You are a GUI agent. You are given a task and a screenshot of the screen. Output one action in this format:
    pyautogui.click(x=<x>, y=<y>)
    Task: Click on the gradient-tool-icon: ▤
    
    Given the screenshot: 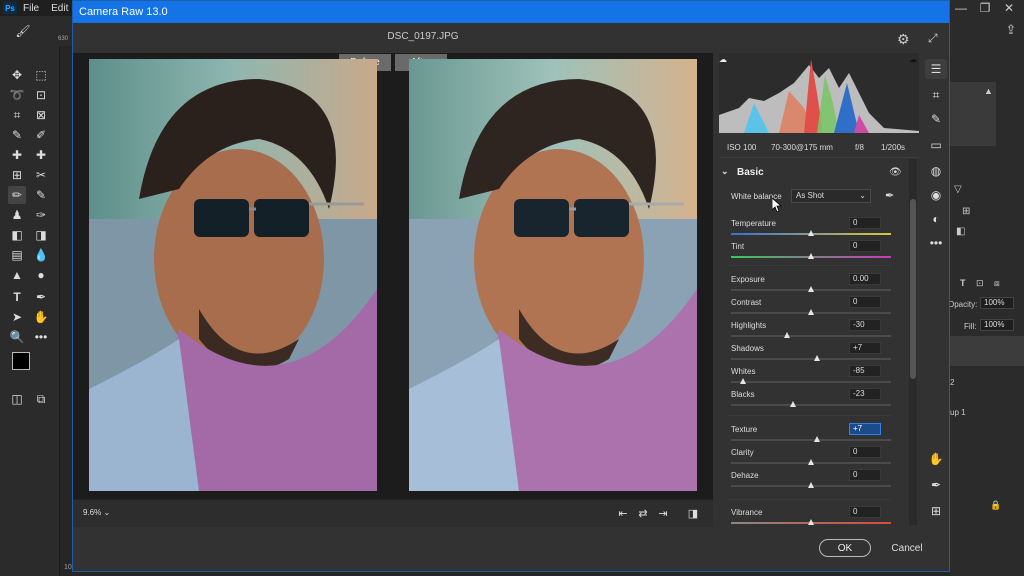 What is the action you would take?
    pyautogui.click(x=17, y=255)
    